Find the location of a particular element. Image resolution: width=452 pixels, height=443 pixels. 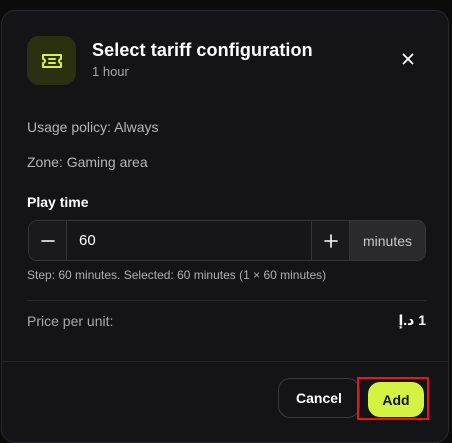

ticket-icon-tile is located at coordinates (51, 60).